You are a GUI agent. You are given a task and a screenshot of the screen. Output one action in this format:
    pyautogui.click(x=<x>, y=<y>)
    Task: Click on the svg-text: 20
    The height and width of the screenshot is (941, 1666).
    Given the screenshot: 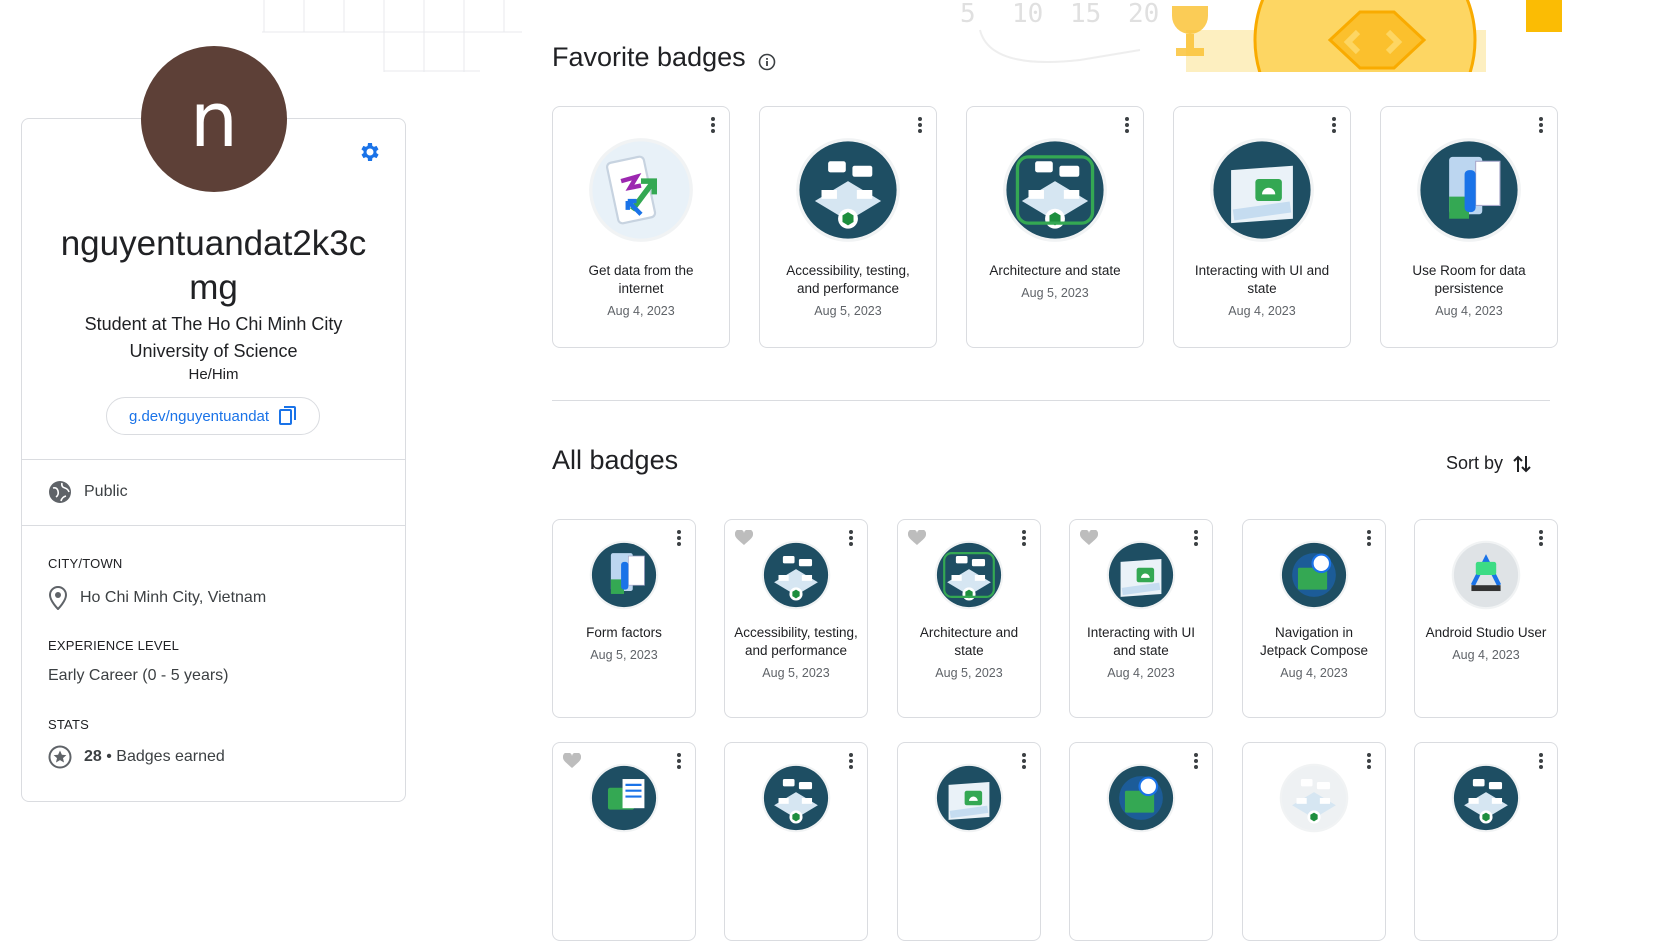 What is the action you would take?
    pyautogui.click(x=1143, y=14)
    